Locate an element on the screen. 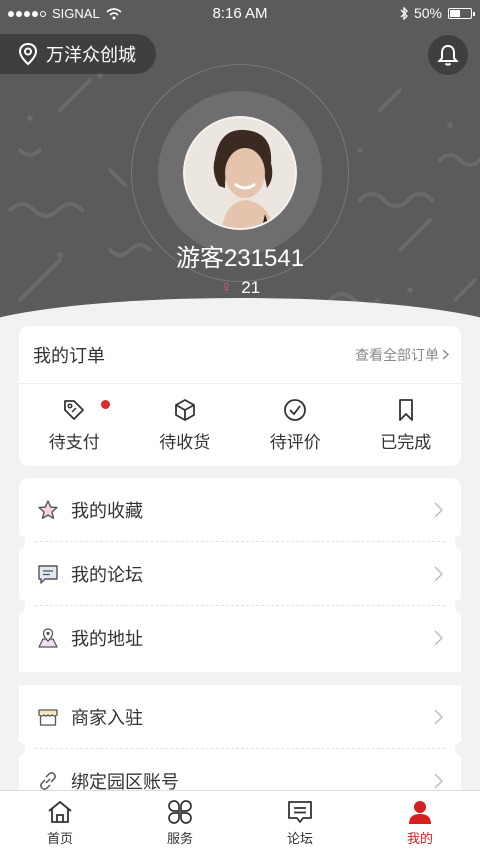  menu-item-forum: 我的论坛 is located at coordinates (240, 577).